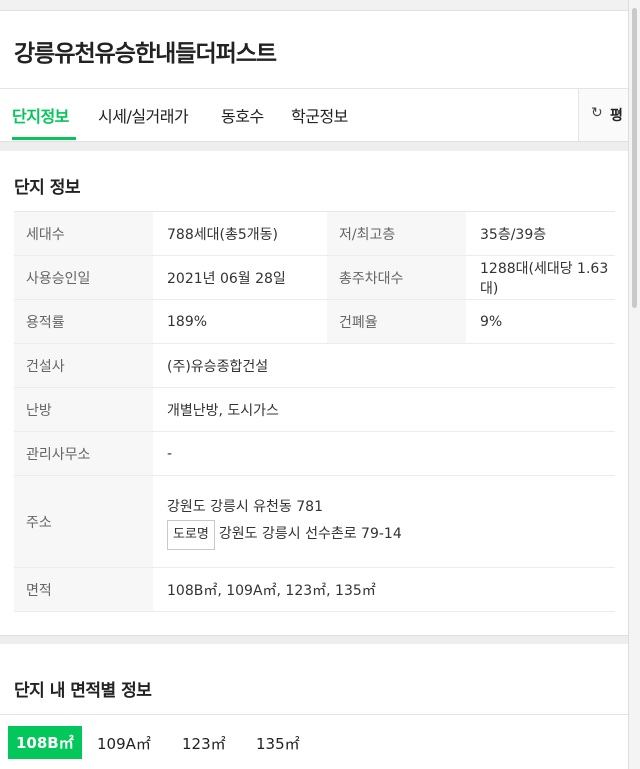 This screenshot has height=769, width=640. I want to click on unit-toggle-button: ↻ 평, so click(603, 115).